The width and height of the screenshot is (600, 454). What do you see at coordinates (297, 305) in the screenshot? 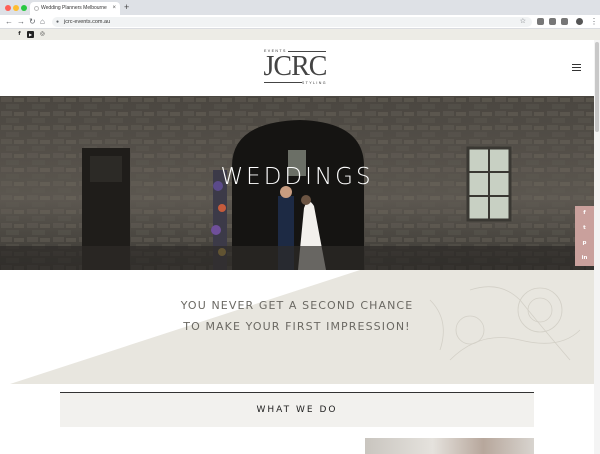
I see `intro-line-1: YOU NEVER GET A SECOND CHANCE` at bounding box center [297, 305].